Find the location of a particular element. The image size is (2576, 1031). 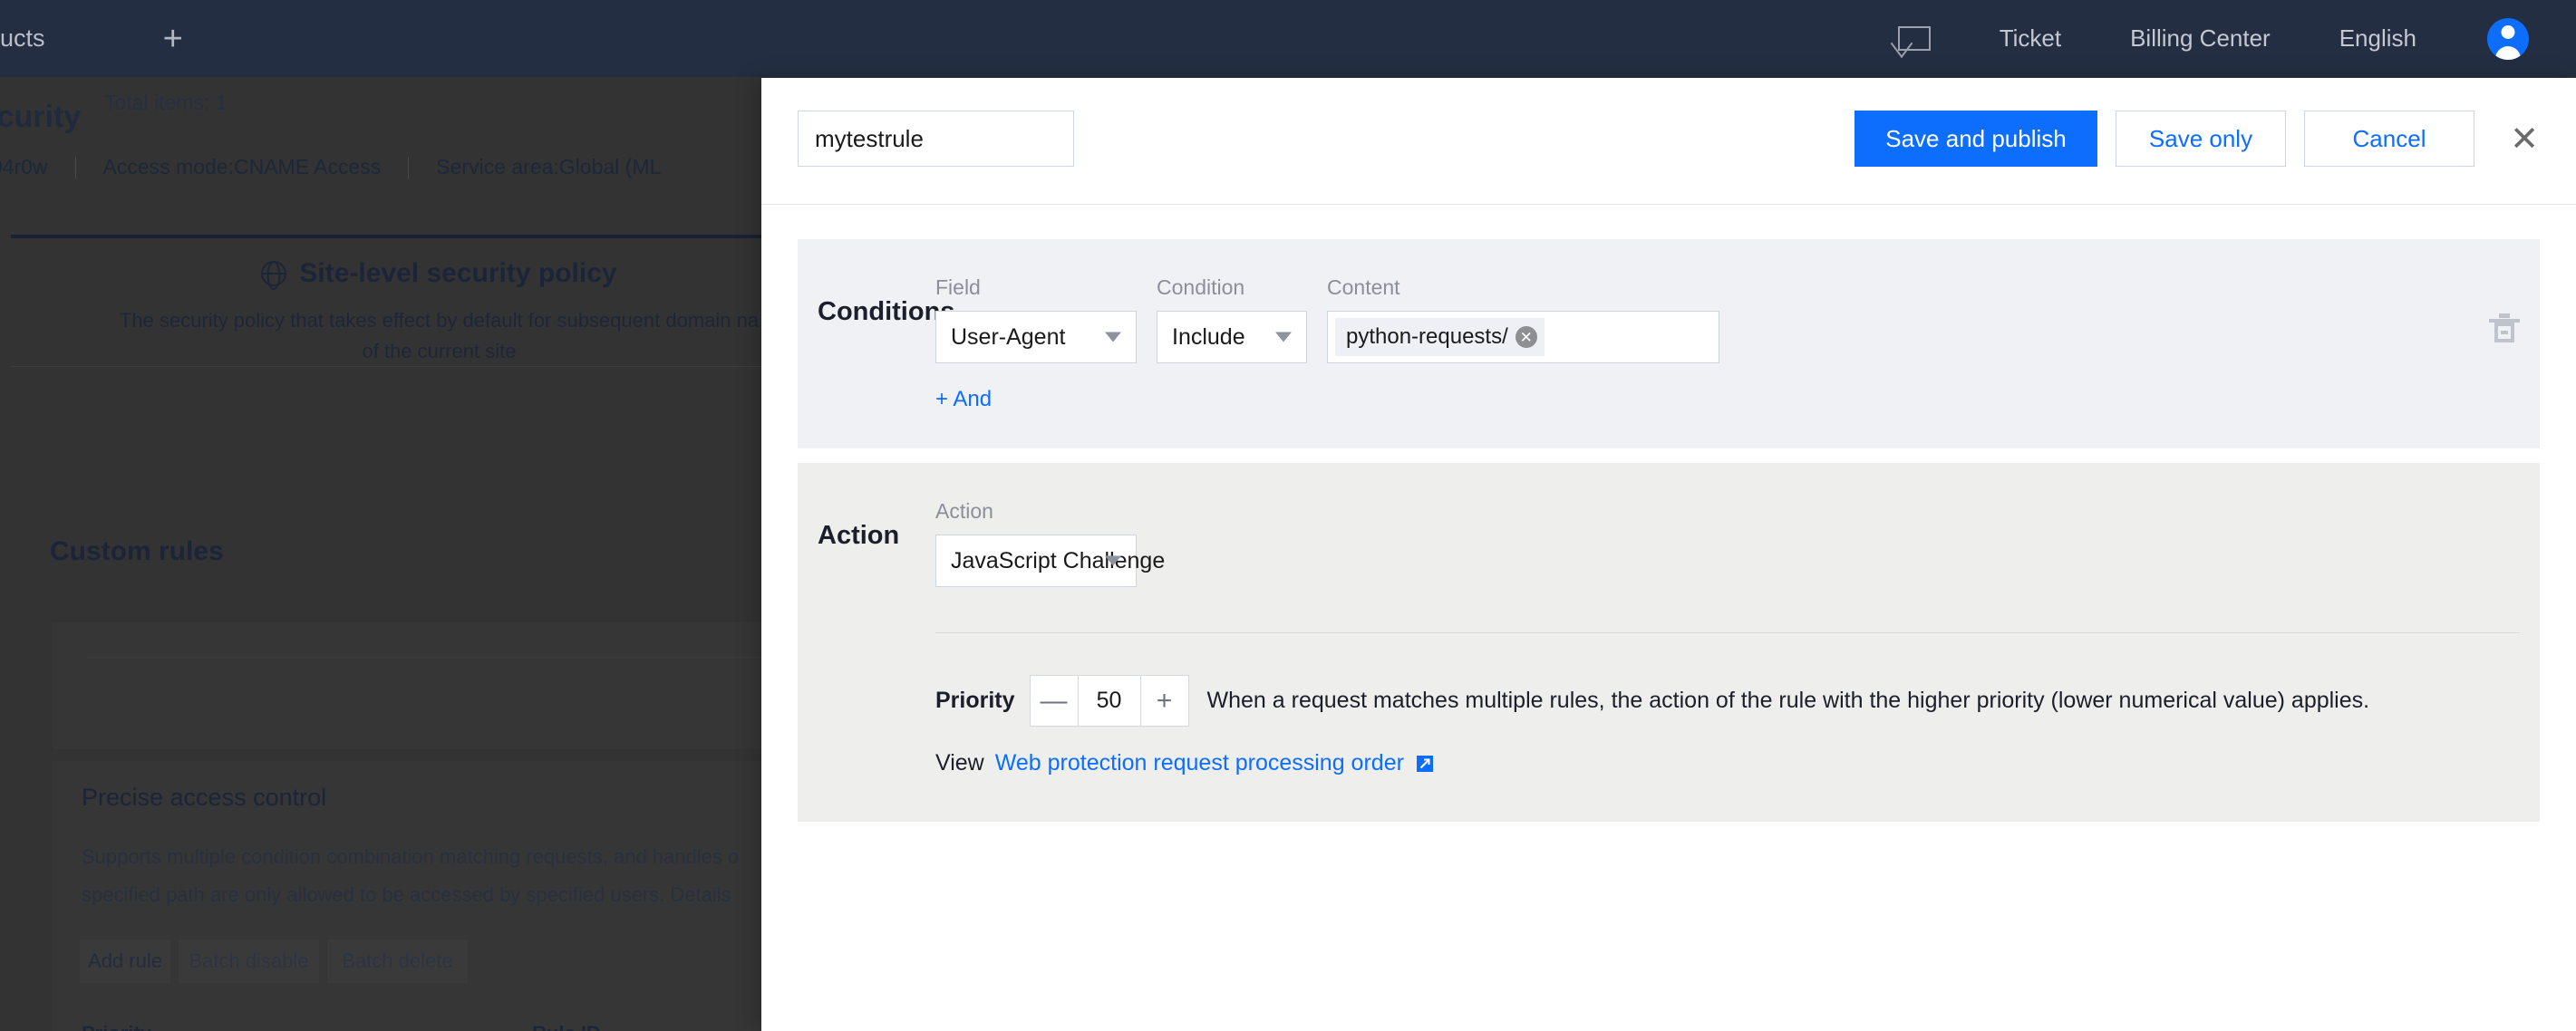

cancel-button: Cancel is located at coordinates (2389, 139).